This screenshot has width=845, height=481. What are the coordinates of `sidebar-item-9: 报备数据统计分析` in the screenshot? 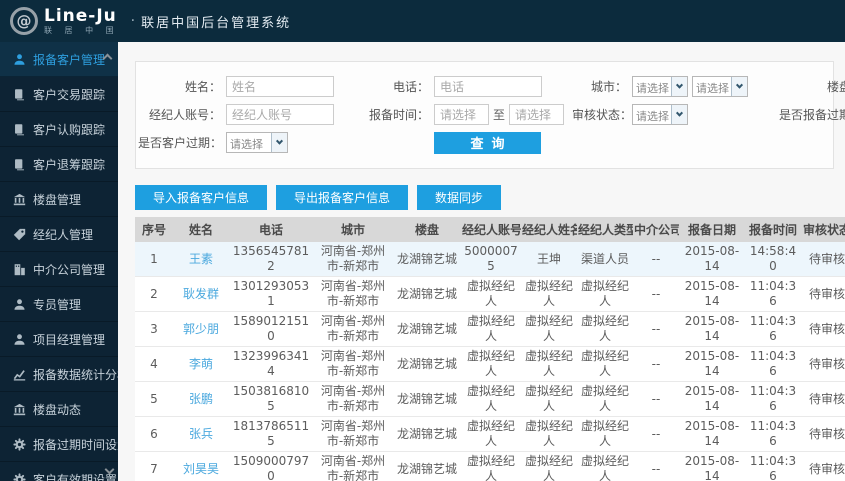 It's located at (64, 374).